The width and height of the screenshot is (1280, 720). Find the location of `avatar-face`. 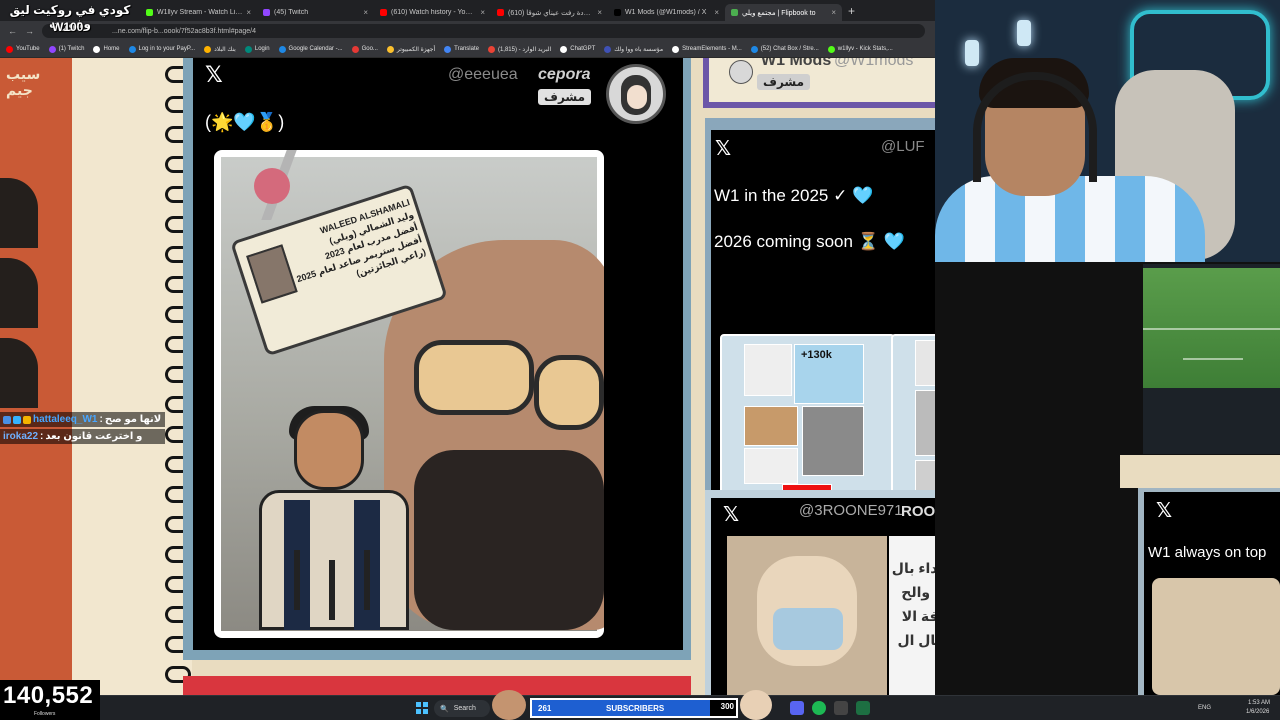

avatar-face is located at coordinates (637, 97).